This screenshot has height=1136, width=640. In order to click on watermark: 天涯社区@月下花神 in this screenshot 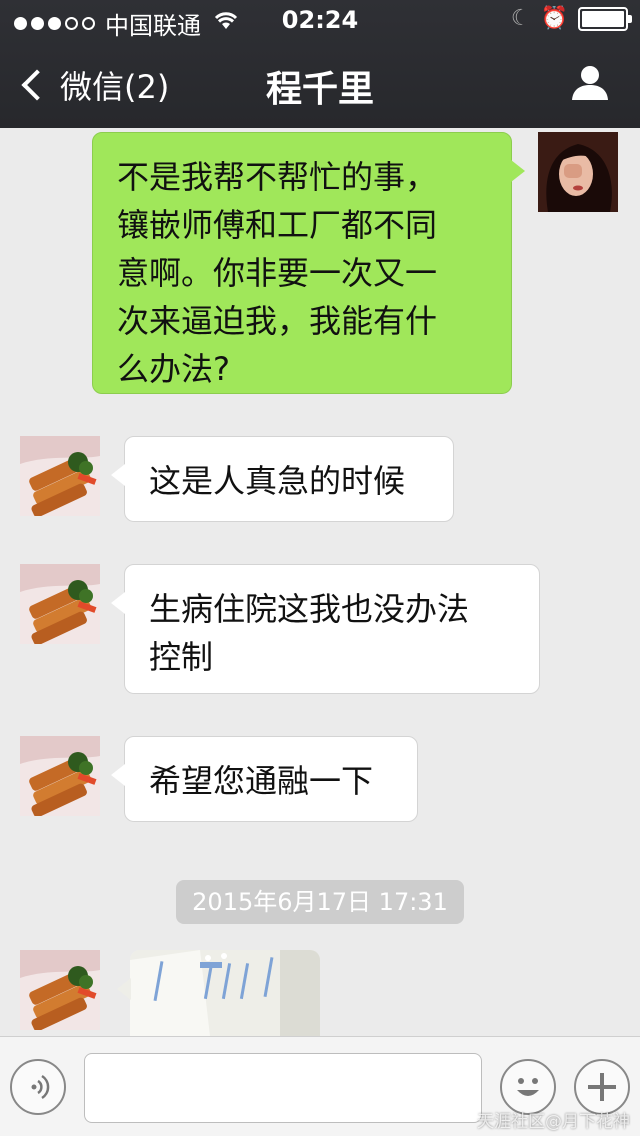, I will do `click(553, 1122)`.